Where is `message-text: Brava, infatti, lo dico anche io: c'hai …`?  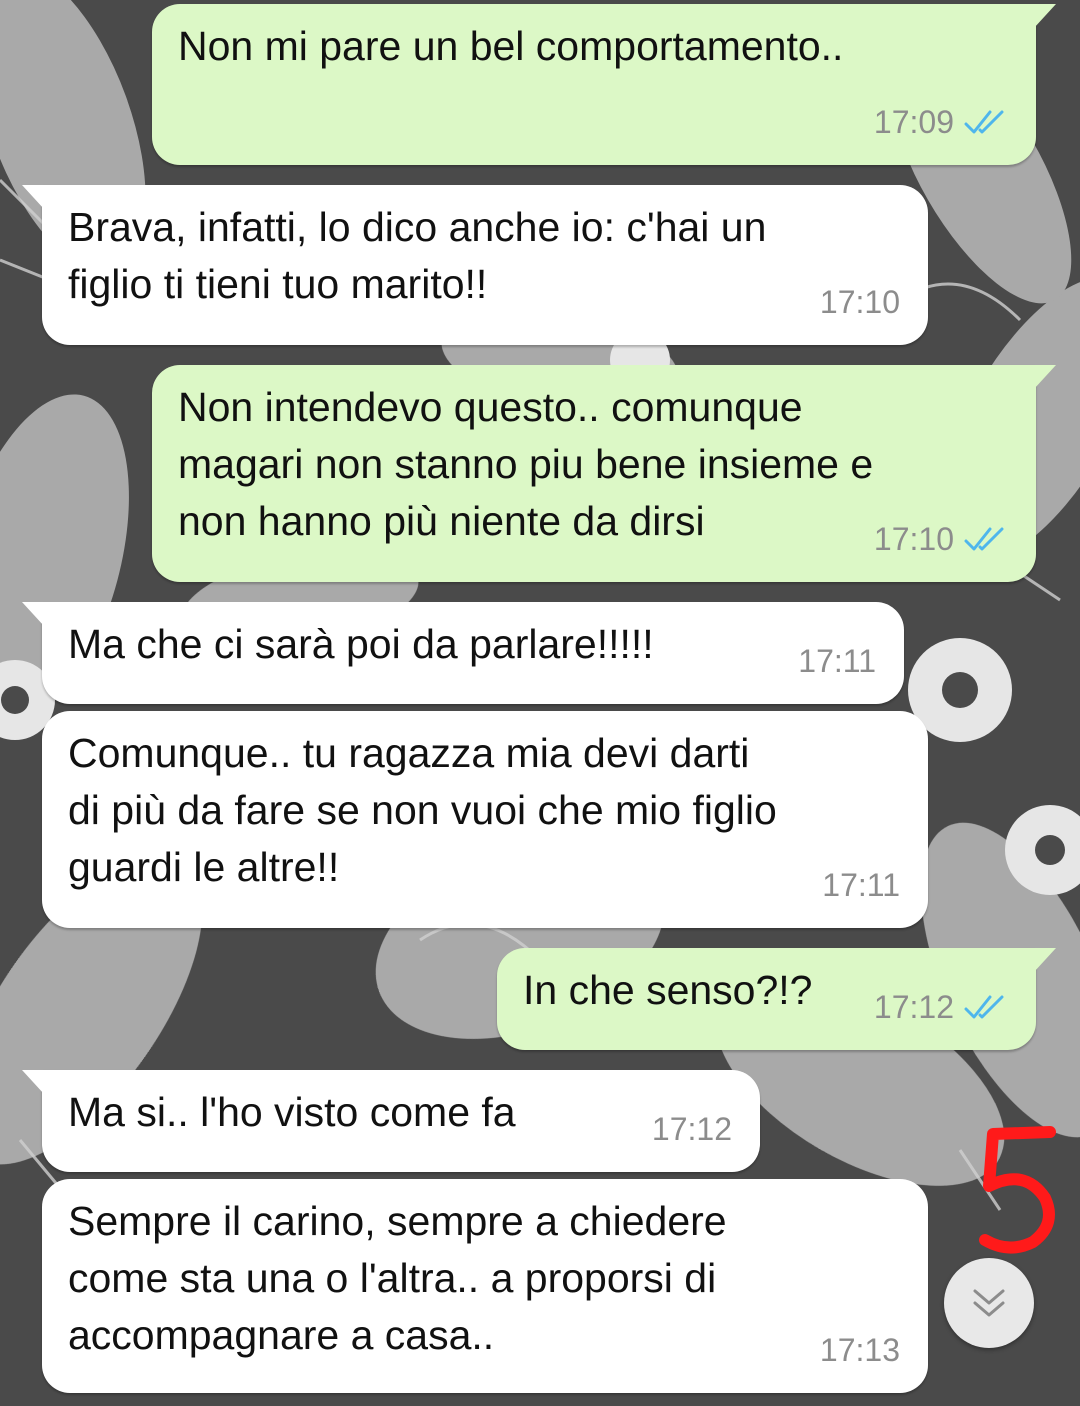
message-text: Brava, infatti, lo dico anche io: c'hai … is located at coordinates (417, 255).